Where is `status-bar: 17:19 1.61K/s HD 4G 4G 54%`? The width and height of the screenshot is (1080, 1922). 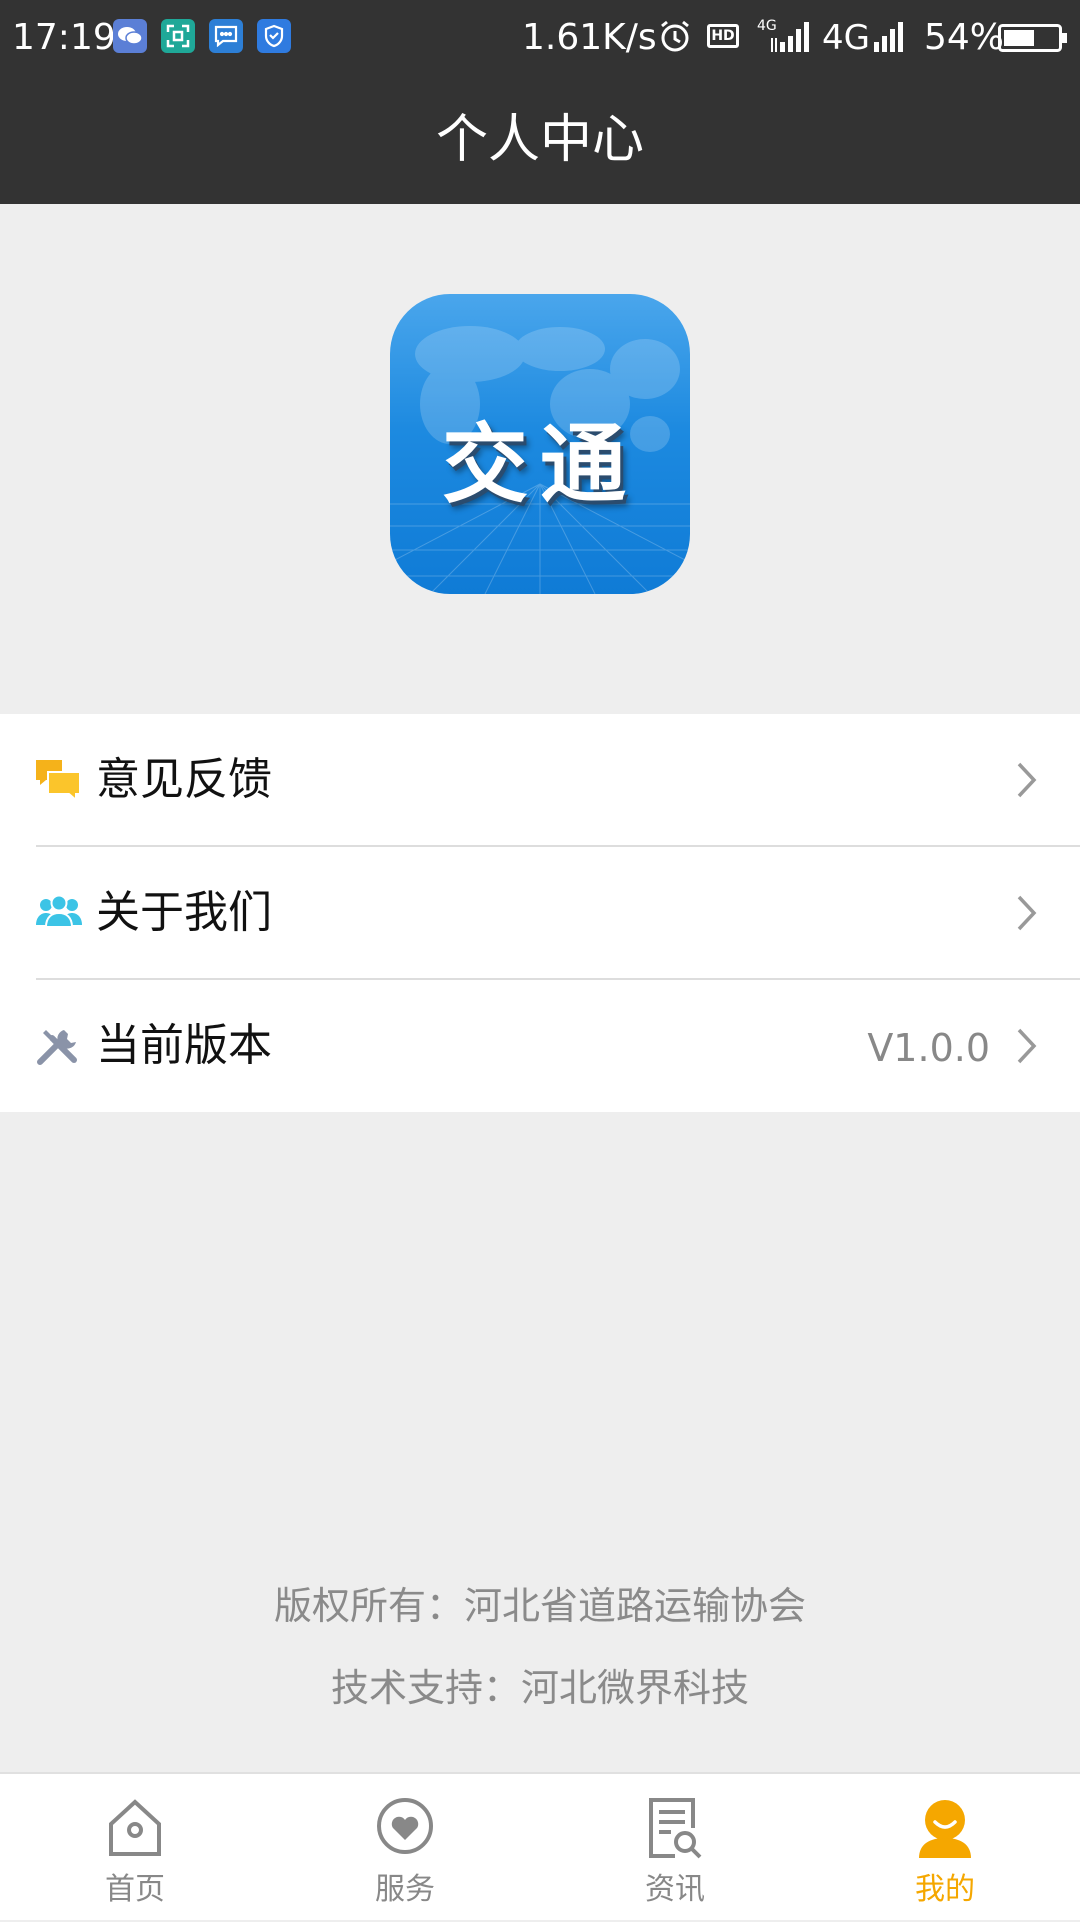
status-bar: 17:19 1.61K/s HD 4G 4G 54% is located at coordinates (540, 40).